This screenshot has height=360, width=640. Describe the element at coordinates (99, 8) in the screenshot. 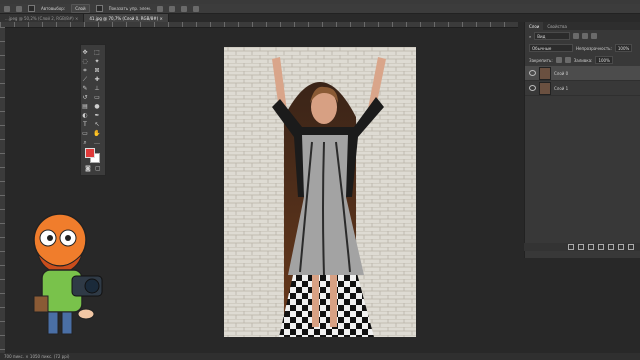

I see `show-controls-checkbox` at that location.